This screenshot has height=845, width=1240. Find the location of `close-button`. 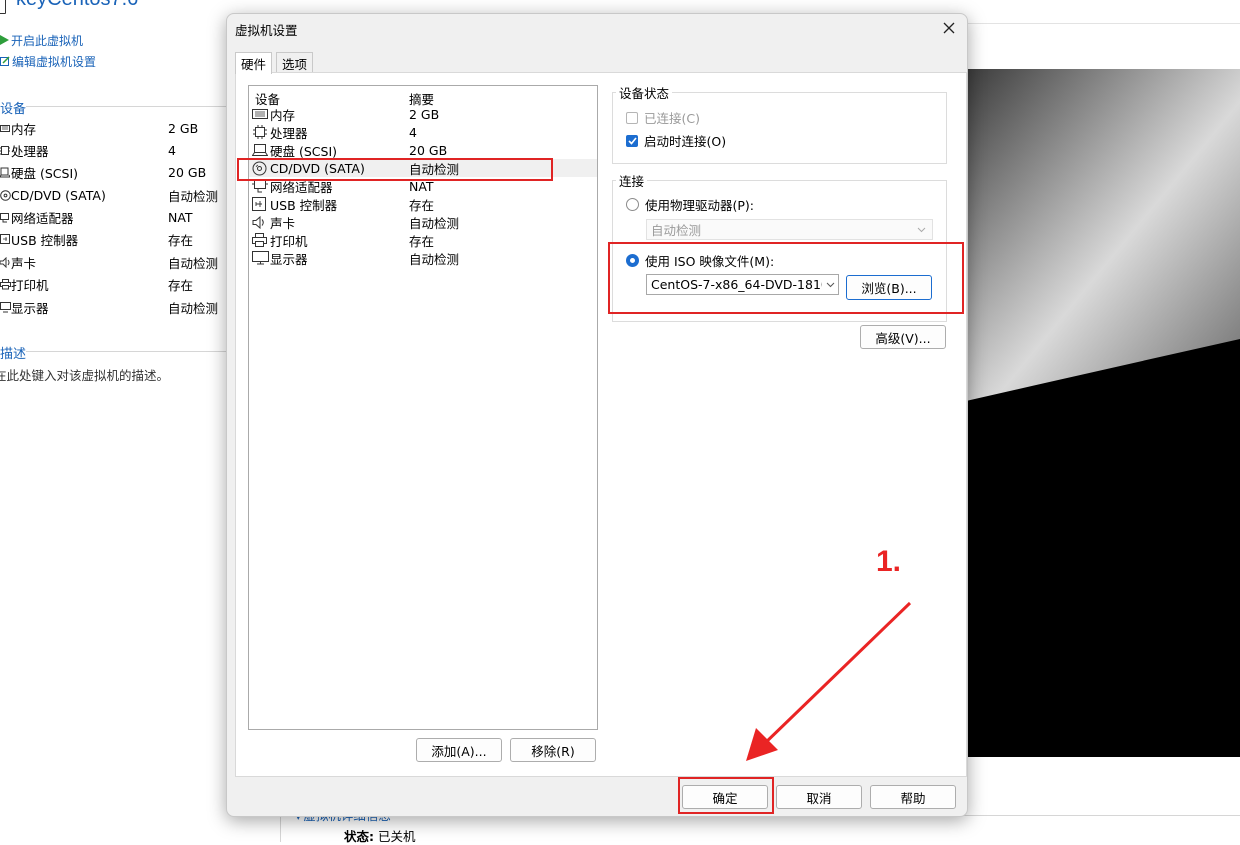

close-button is located at coordinates (949, 28).